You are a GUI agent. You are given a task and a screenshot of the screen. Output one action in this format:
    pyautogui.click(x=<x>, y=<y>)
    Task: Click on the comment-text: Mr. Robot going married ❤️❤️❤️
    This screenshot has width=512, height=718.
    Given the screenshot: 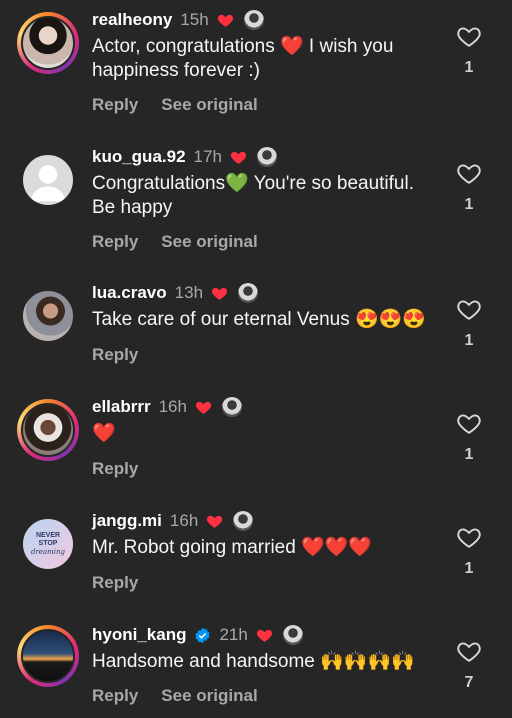 What is the action you would take?
    pyautogui.click(x=232, y=547)
    